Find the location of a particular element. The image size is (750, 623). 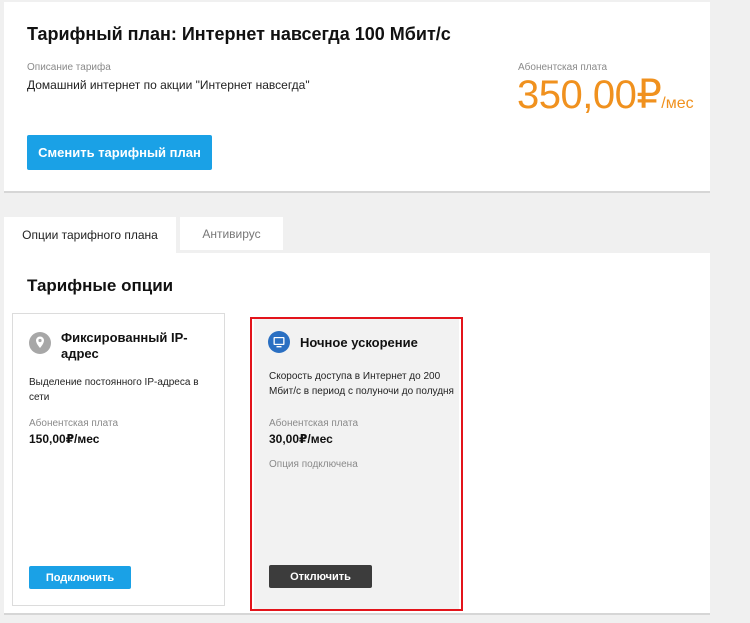

location-pin-icon is located at coordinates (40, 343).